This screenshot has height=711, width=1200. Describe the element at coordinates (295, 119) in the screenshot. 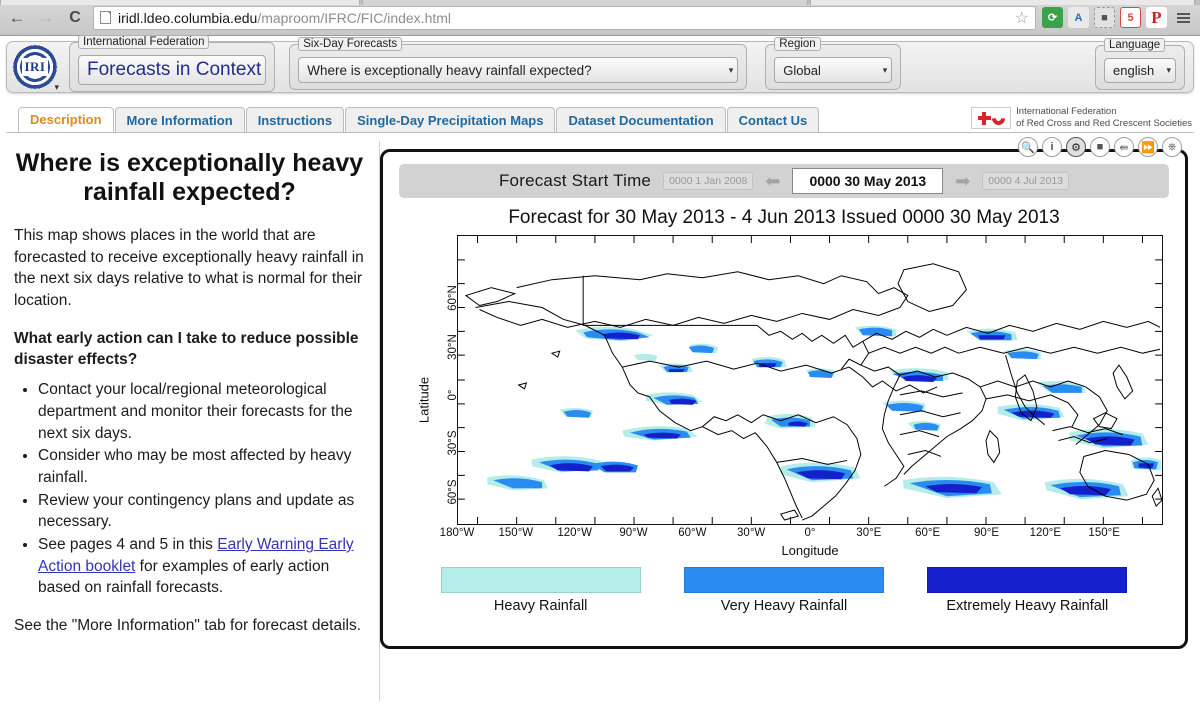

I see `tab-instructions: Instructions` at that location.